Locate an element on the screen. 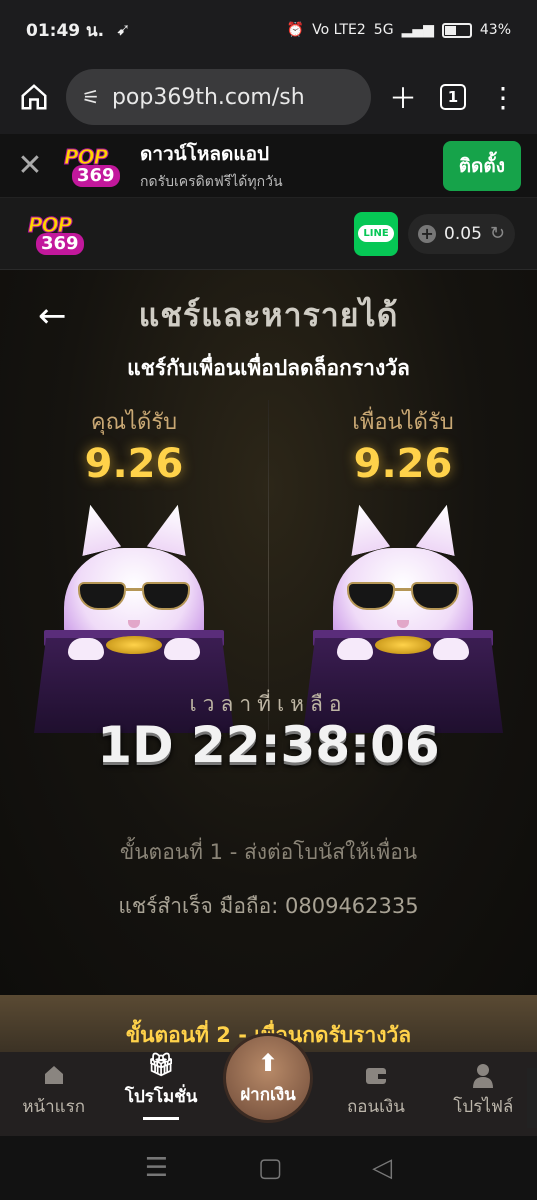  you-receive-panel: คุณได้รับ 9.26 is located at coordinates (134, 445).